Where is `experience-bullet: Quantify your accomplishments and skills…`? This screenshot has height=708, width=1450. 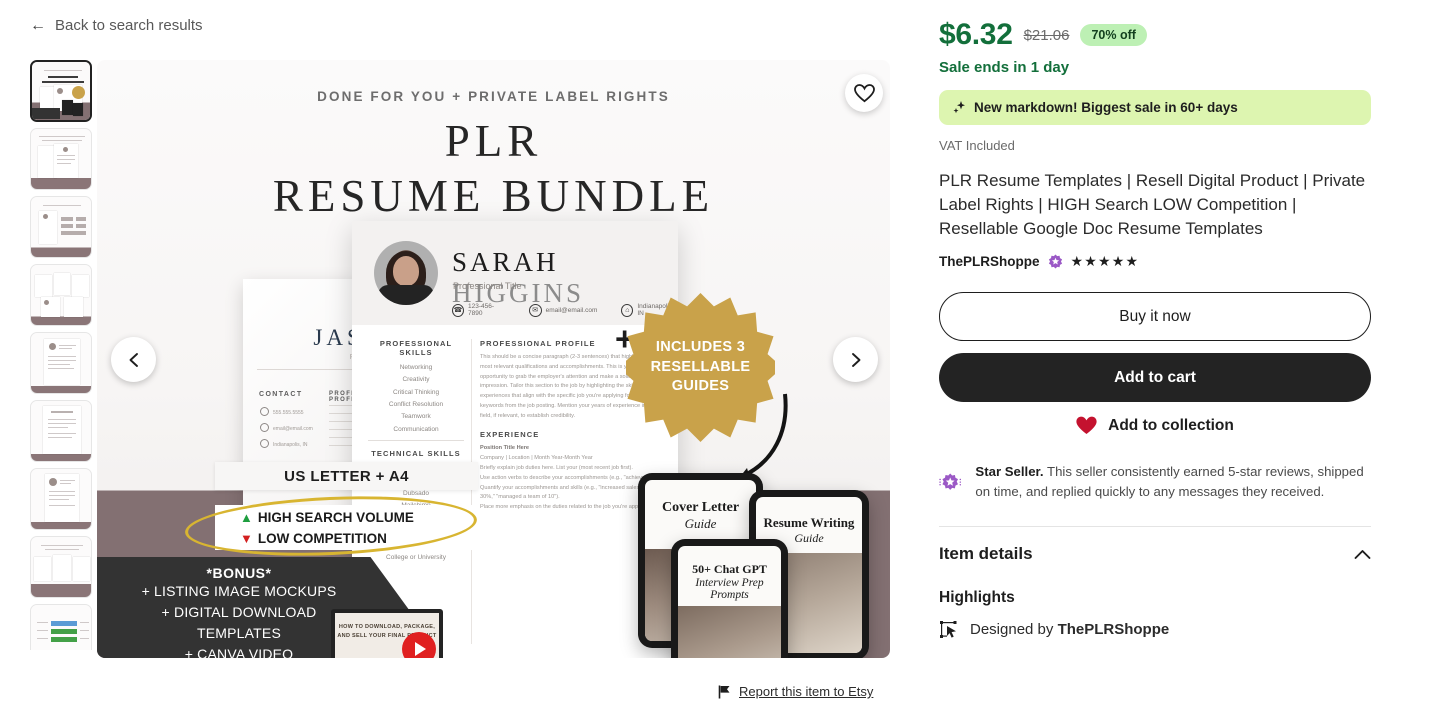
experience-bullet: Quantify your accomplishments and skills… is located at coordinates (563, 492).